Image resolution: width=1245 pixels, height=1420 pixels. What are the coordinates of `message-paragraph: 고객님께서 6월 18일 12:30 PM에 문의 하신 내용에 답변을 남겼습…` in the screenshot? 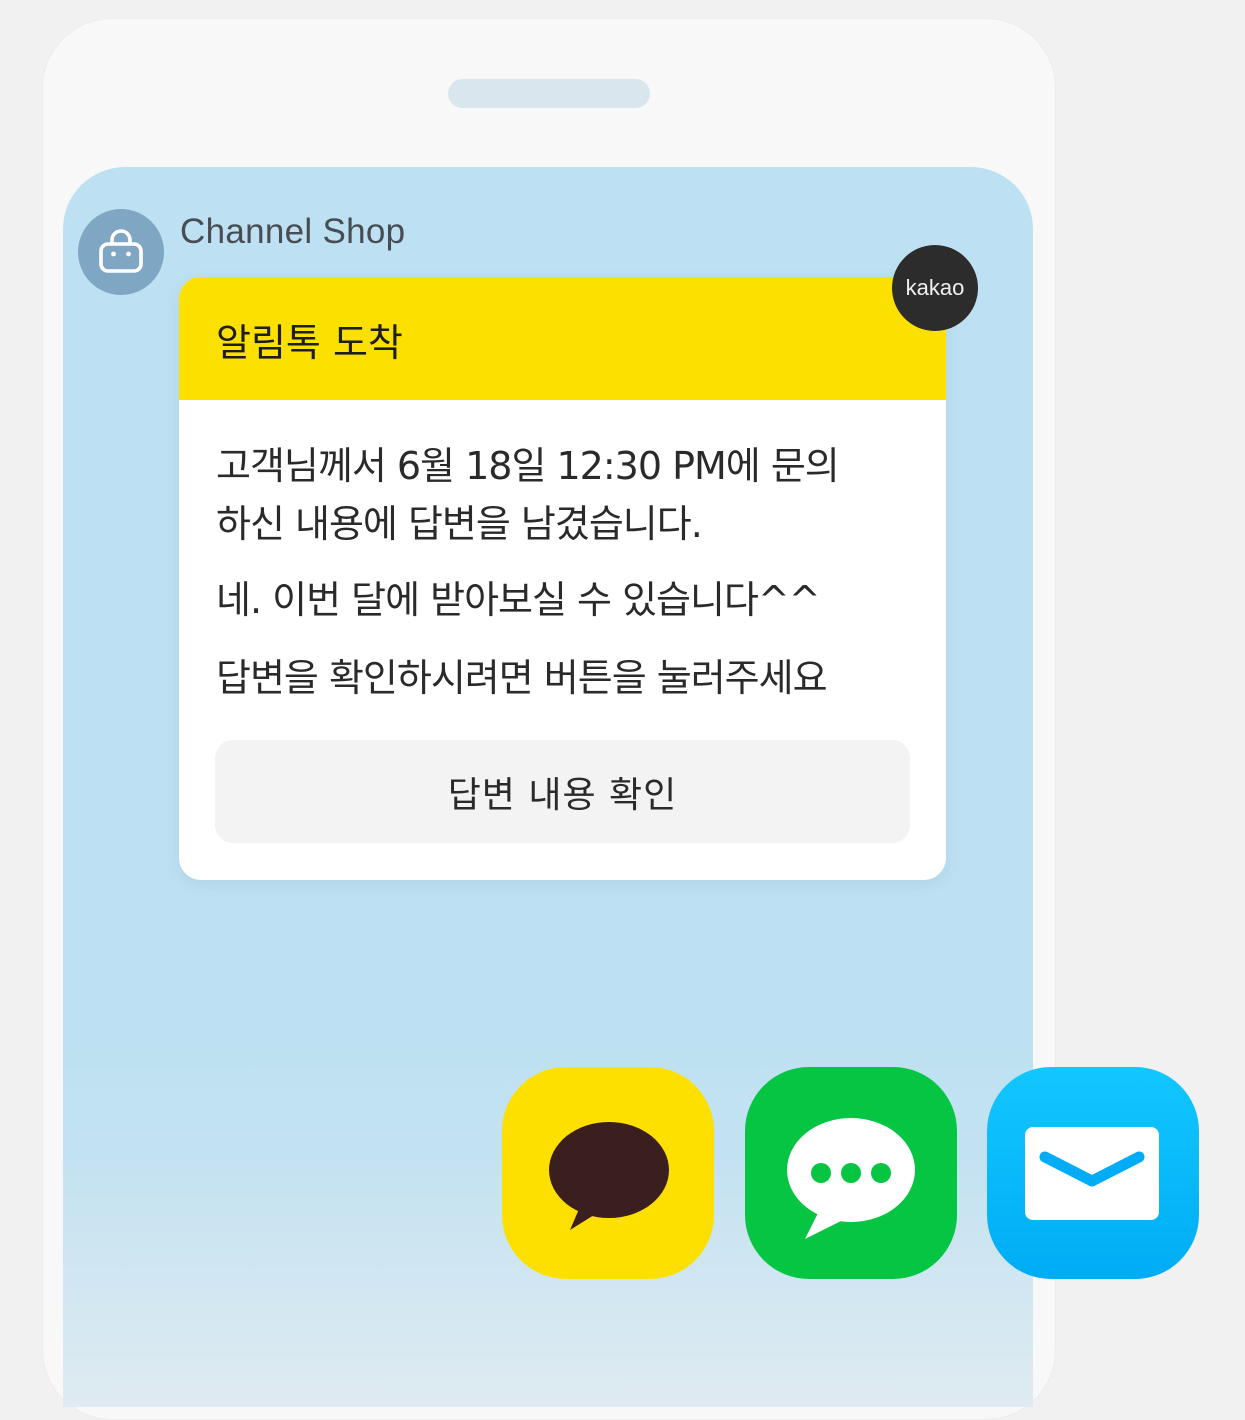 It's located at (563, 495).